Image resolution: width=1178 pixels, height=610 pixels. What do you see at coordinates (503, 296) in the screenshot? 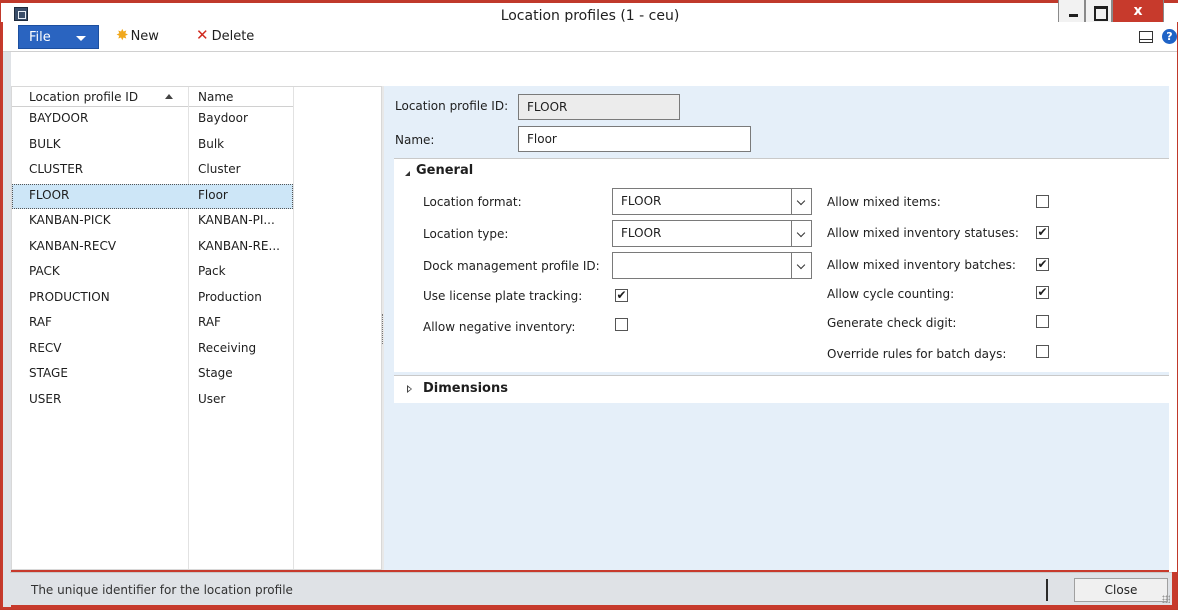
I see `use-license-plate-label: Use license plate tracking:` at bounding box center [503, 296].